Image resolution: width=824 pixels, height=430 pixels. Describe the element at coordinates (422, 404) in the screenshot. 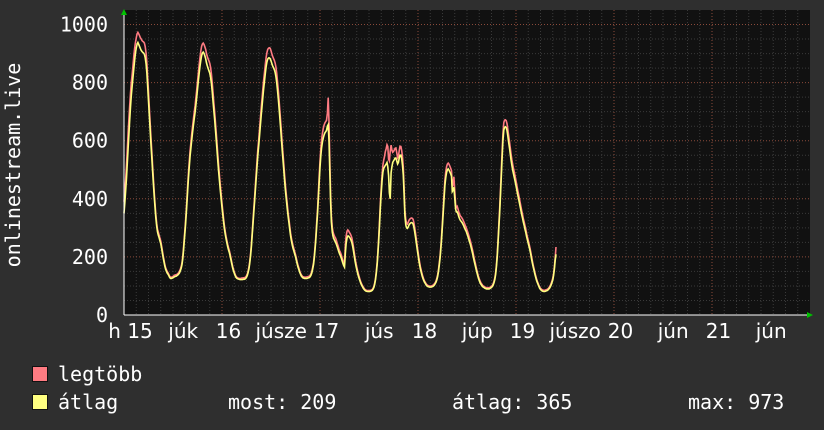

I see `legend-row-avg: átlag most: 209 átlag: 365 max: 973` at that location.